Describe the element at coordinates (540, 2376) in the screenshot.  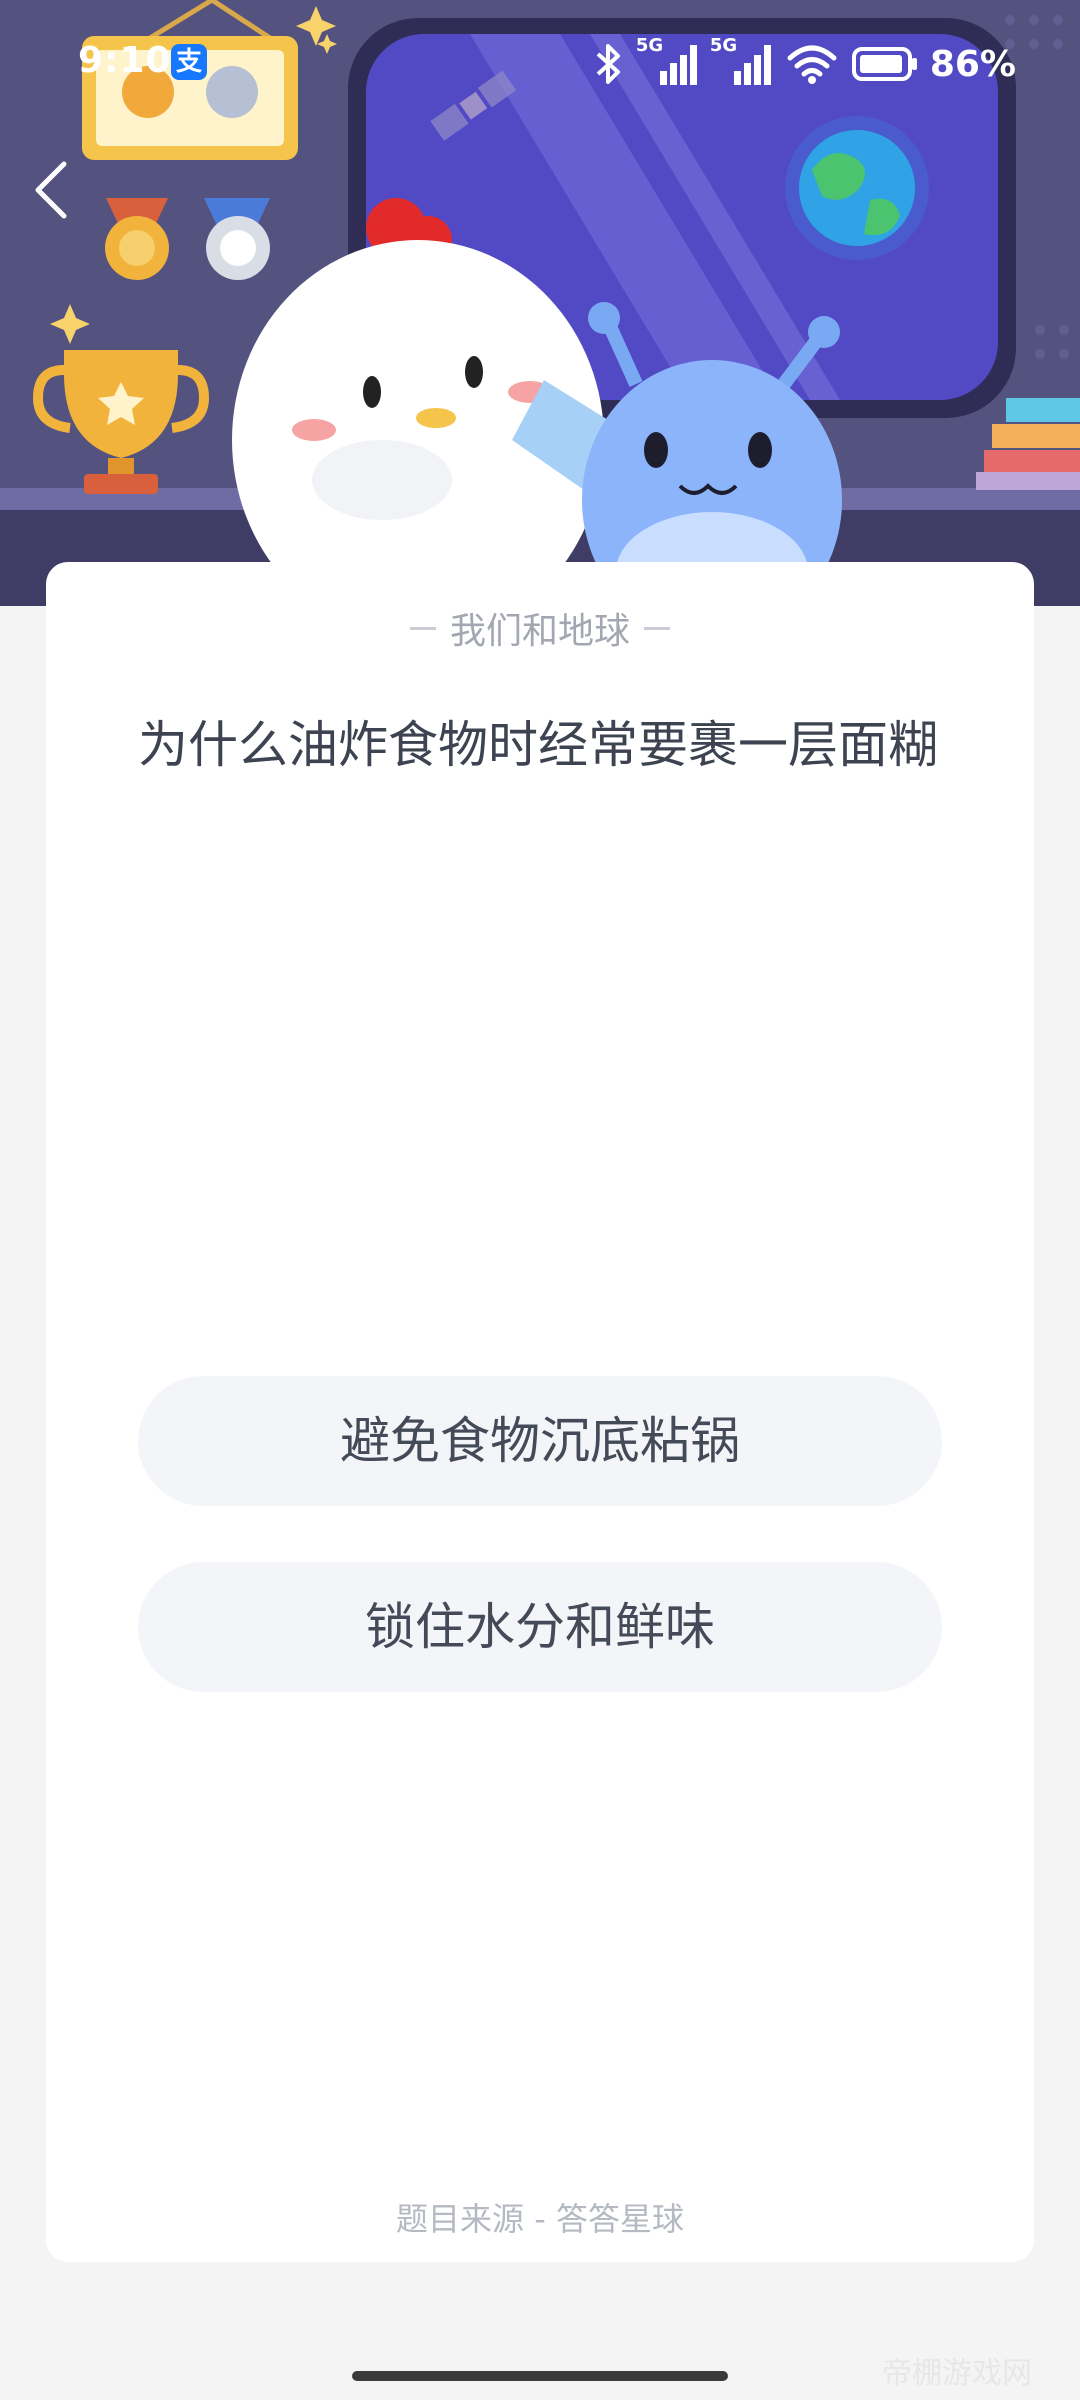
I see `home-indicator` at that location.